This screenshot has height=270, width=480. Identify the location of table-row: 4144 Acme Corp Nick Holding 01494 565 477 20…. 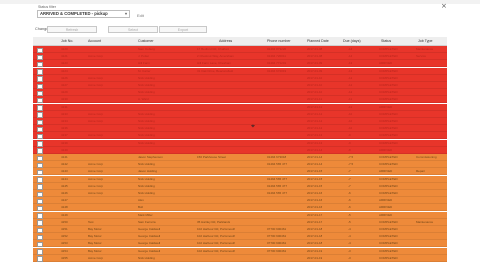
(240, 179).